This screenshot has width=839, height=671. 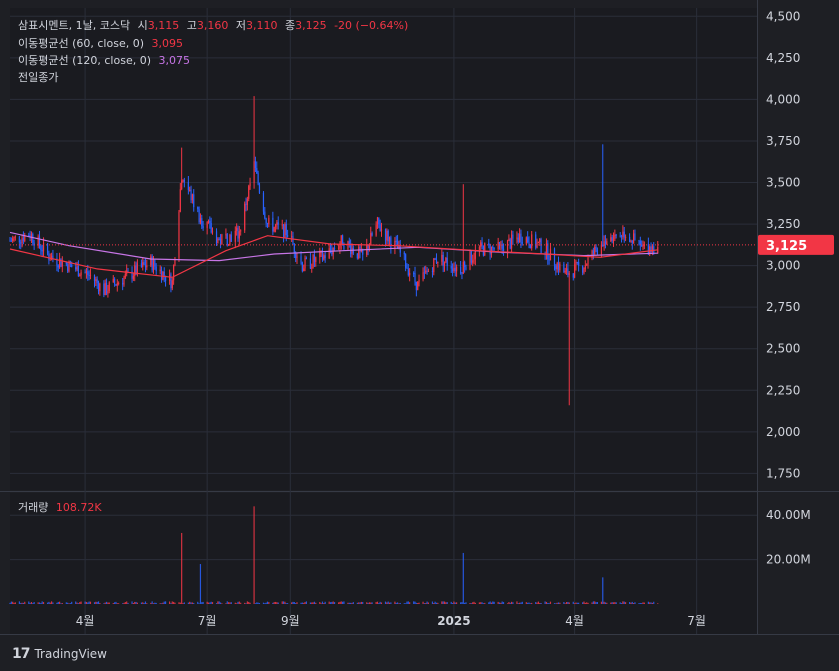 What do you see at coordinates (59, 654) in the screenshot?
I see `tradingview-logo: 17 TradingView` at bounding box center [59, 654].